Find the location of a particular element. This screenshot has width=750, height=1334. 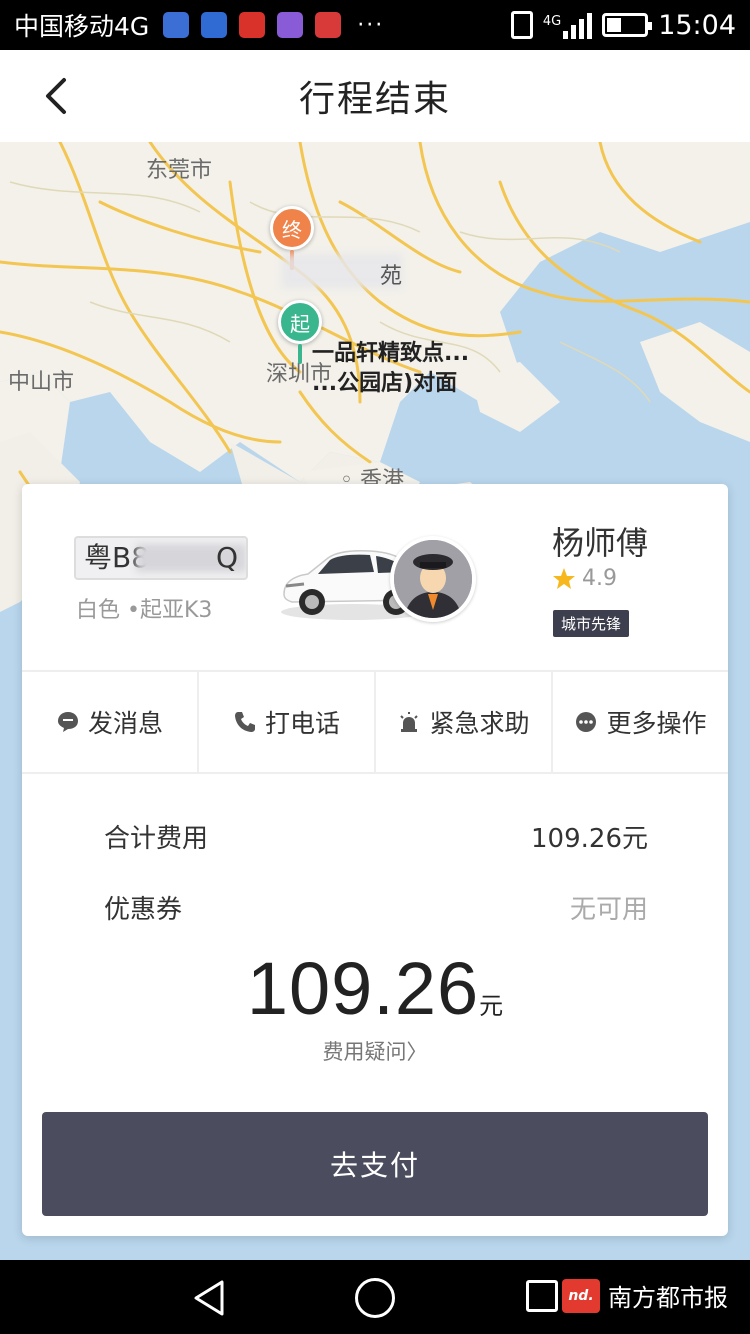

coupon-label: 优惠券 is located at coordinates (143, 910).